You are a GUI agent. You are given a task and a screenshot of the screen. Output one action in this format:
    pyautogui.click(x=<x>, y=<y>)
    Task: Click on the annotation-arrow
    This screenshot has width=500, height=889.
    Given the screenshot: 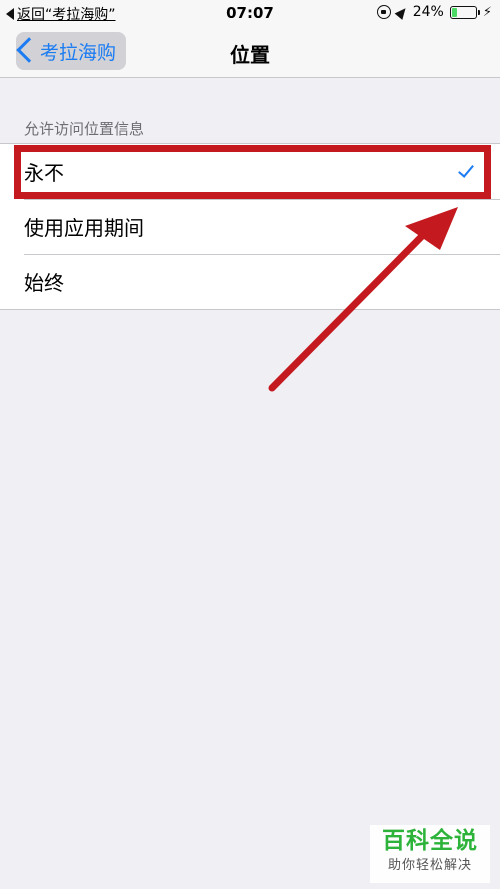 What is the action you would take?
    pyautogui.click(x=363, y=299)
    